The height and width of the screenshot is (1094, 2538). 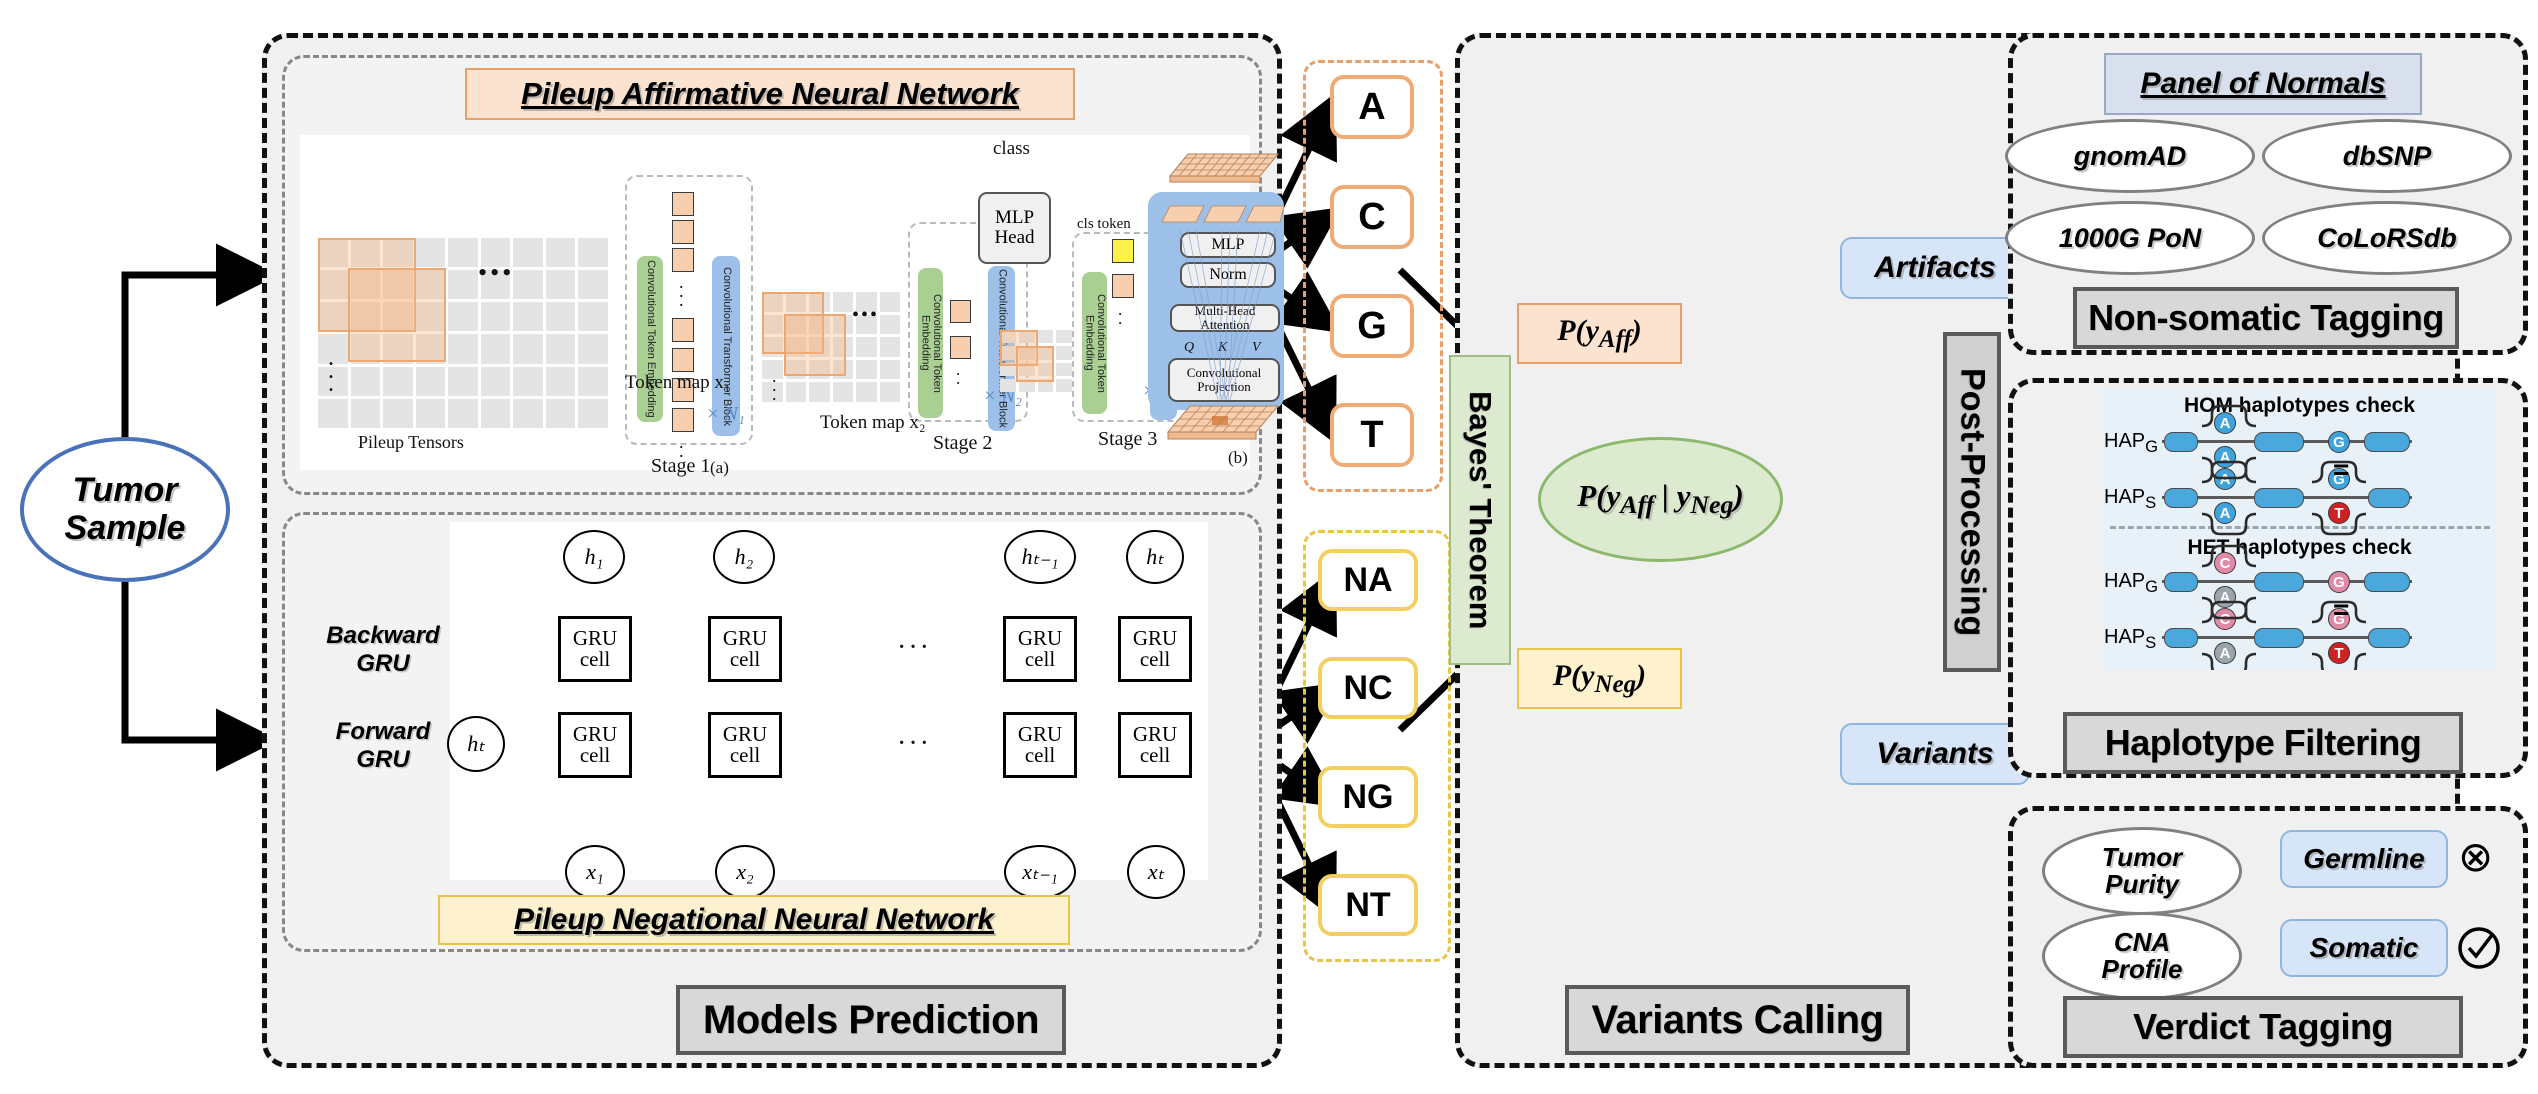 I want to click on input-x2: x₂, so click(x=745, y=872).